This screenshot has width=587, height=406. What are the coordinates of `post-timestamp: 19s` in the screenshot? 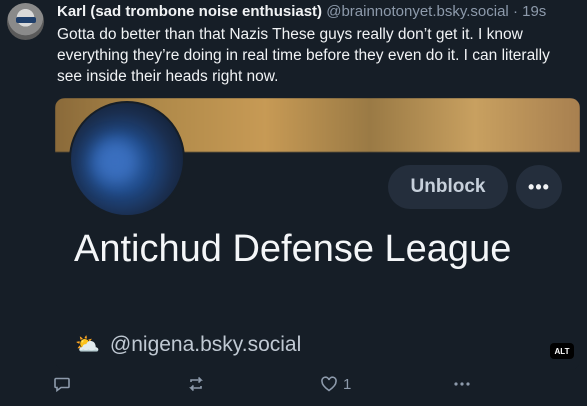 It's located at (534, 11).